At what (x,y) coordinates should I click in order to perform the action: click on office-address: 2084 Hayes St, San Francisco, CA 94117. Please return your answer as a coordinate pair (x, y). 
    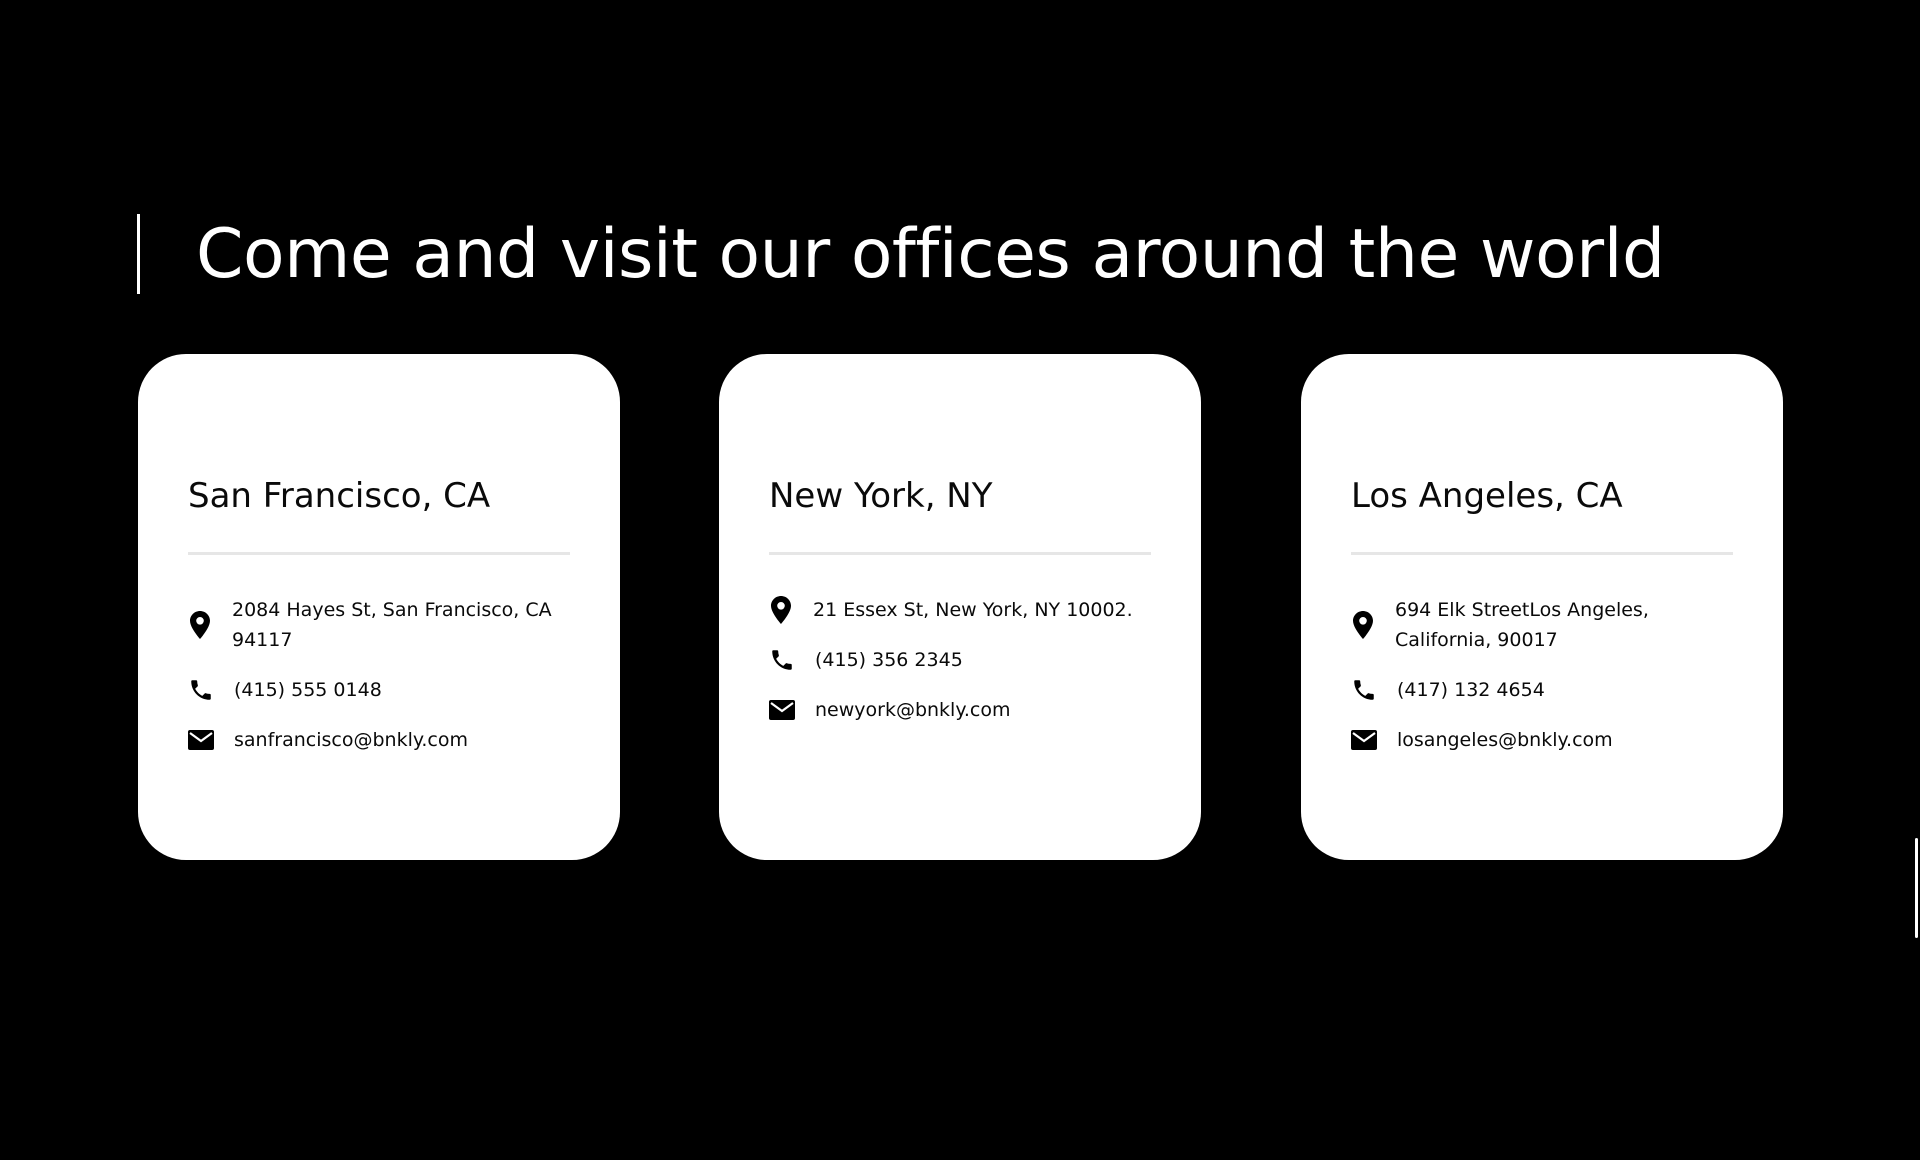
    Looking at the image, I should click on (392, 625).